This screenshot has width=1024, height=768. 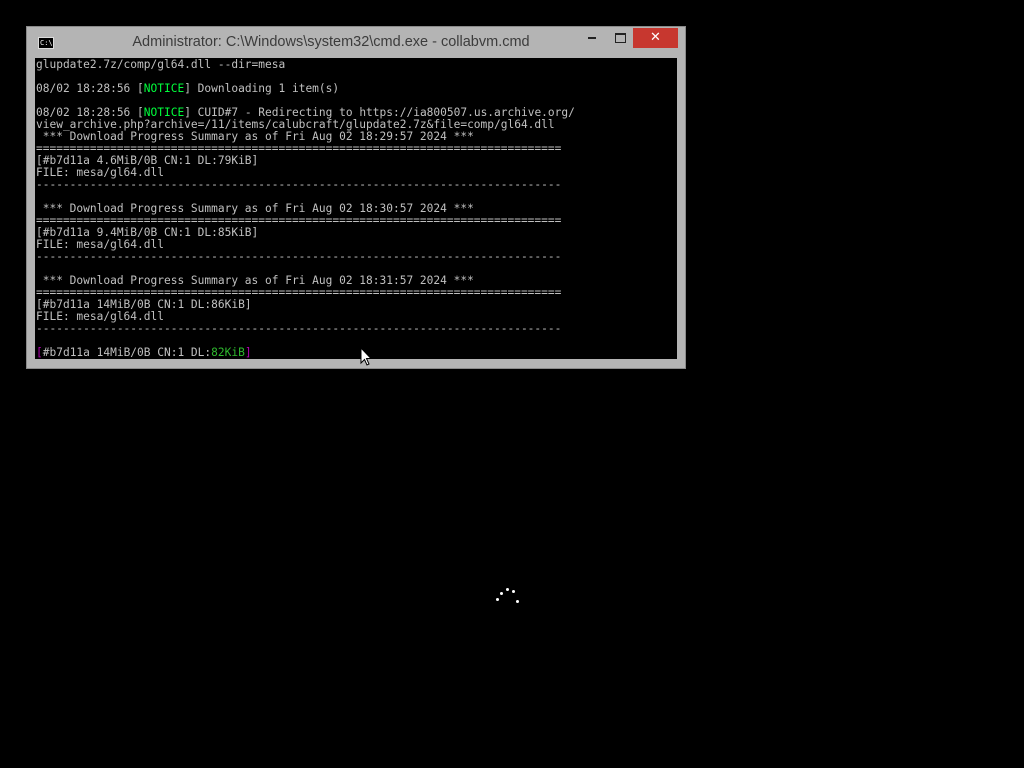 I want to click on minimize-icon, so click(x=592, y=37).